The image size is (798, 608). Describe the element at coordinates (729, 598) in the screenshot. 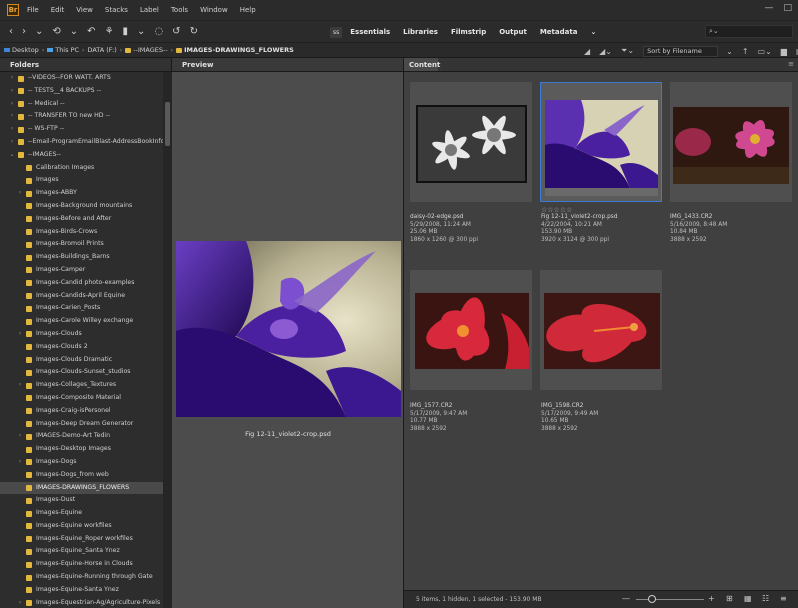

I see `grid-lock-icon: ⊞` at that location.